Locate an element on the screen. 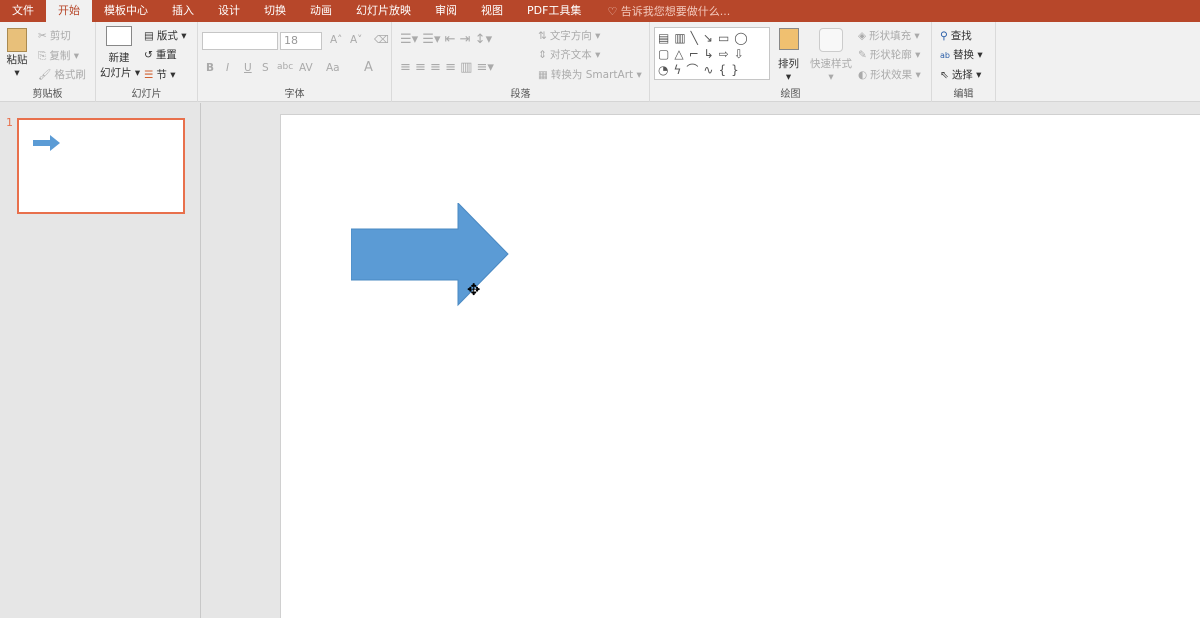 The image size is (1200, 618). list-buttons-icon: ☰▾ ☰▾ ⇤ ⇥ ↕▾ is located at coordinates (446, 39).